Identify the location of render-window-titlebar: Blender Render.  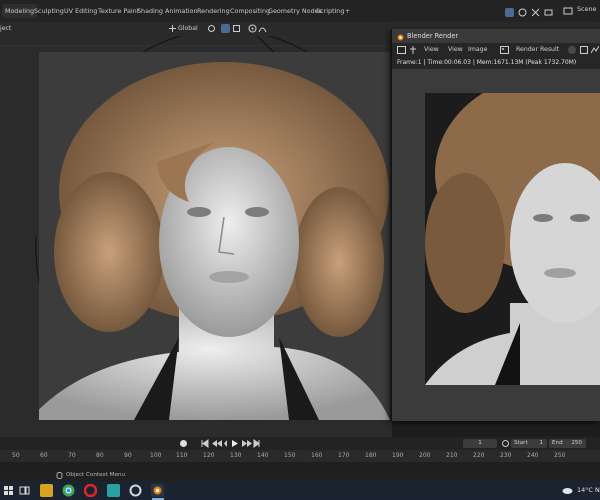
(496, 36).